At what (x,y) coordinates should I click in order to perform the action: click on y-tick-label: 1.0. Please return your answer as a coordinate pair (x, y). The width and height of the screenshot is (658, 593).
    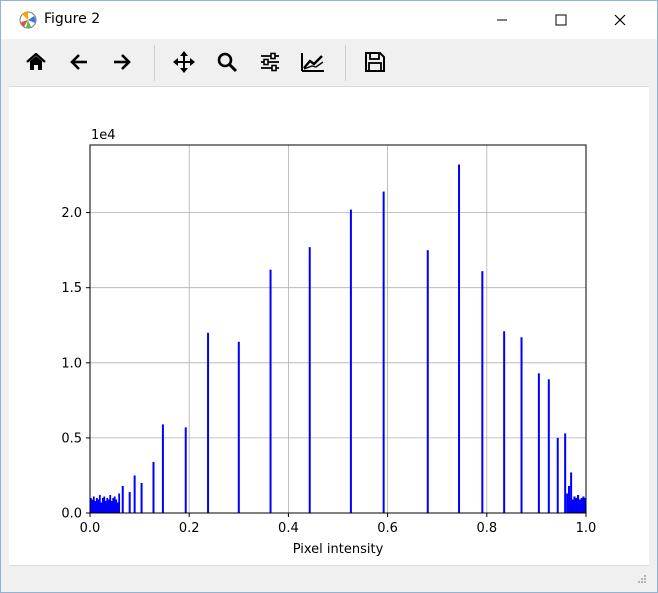
    Looking at the image, I should click on (71, 363).